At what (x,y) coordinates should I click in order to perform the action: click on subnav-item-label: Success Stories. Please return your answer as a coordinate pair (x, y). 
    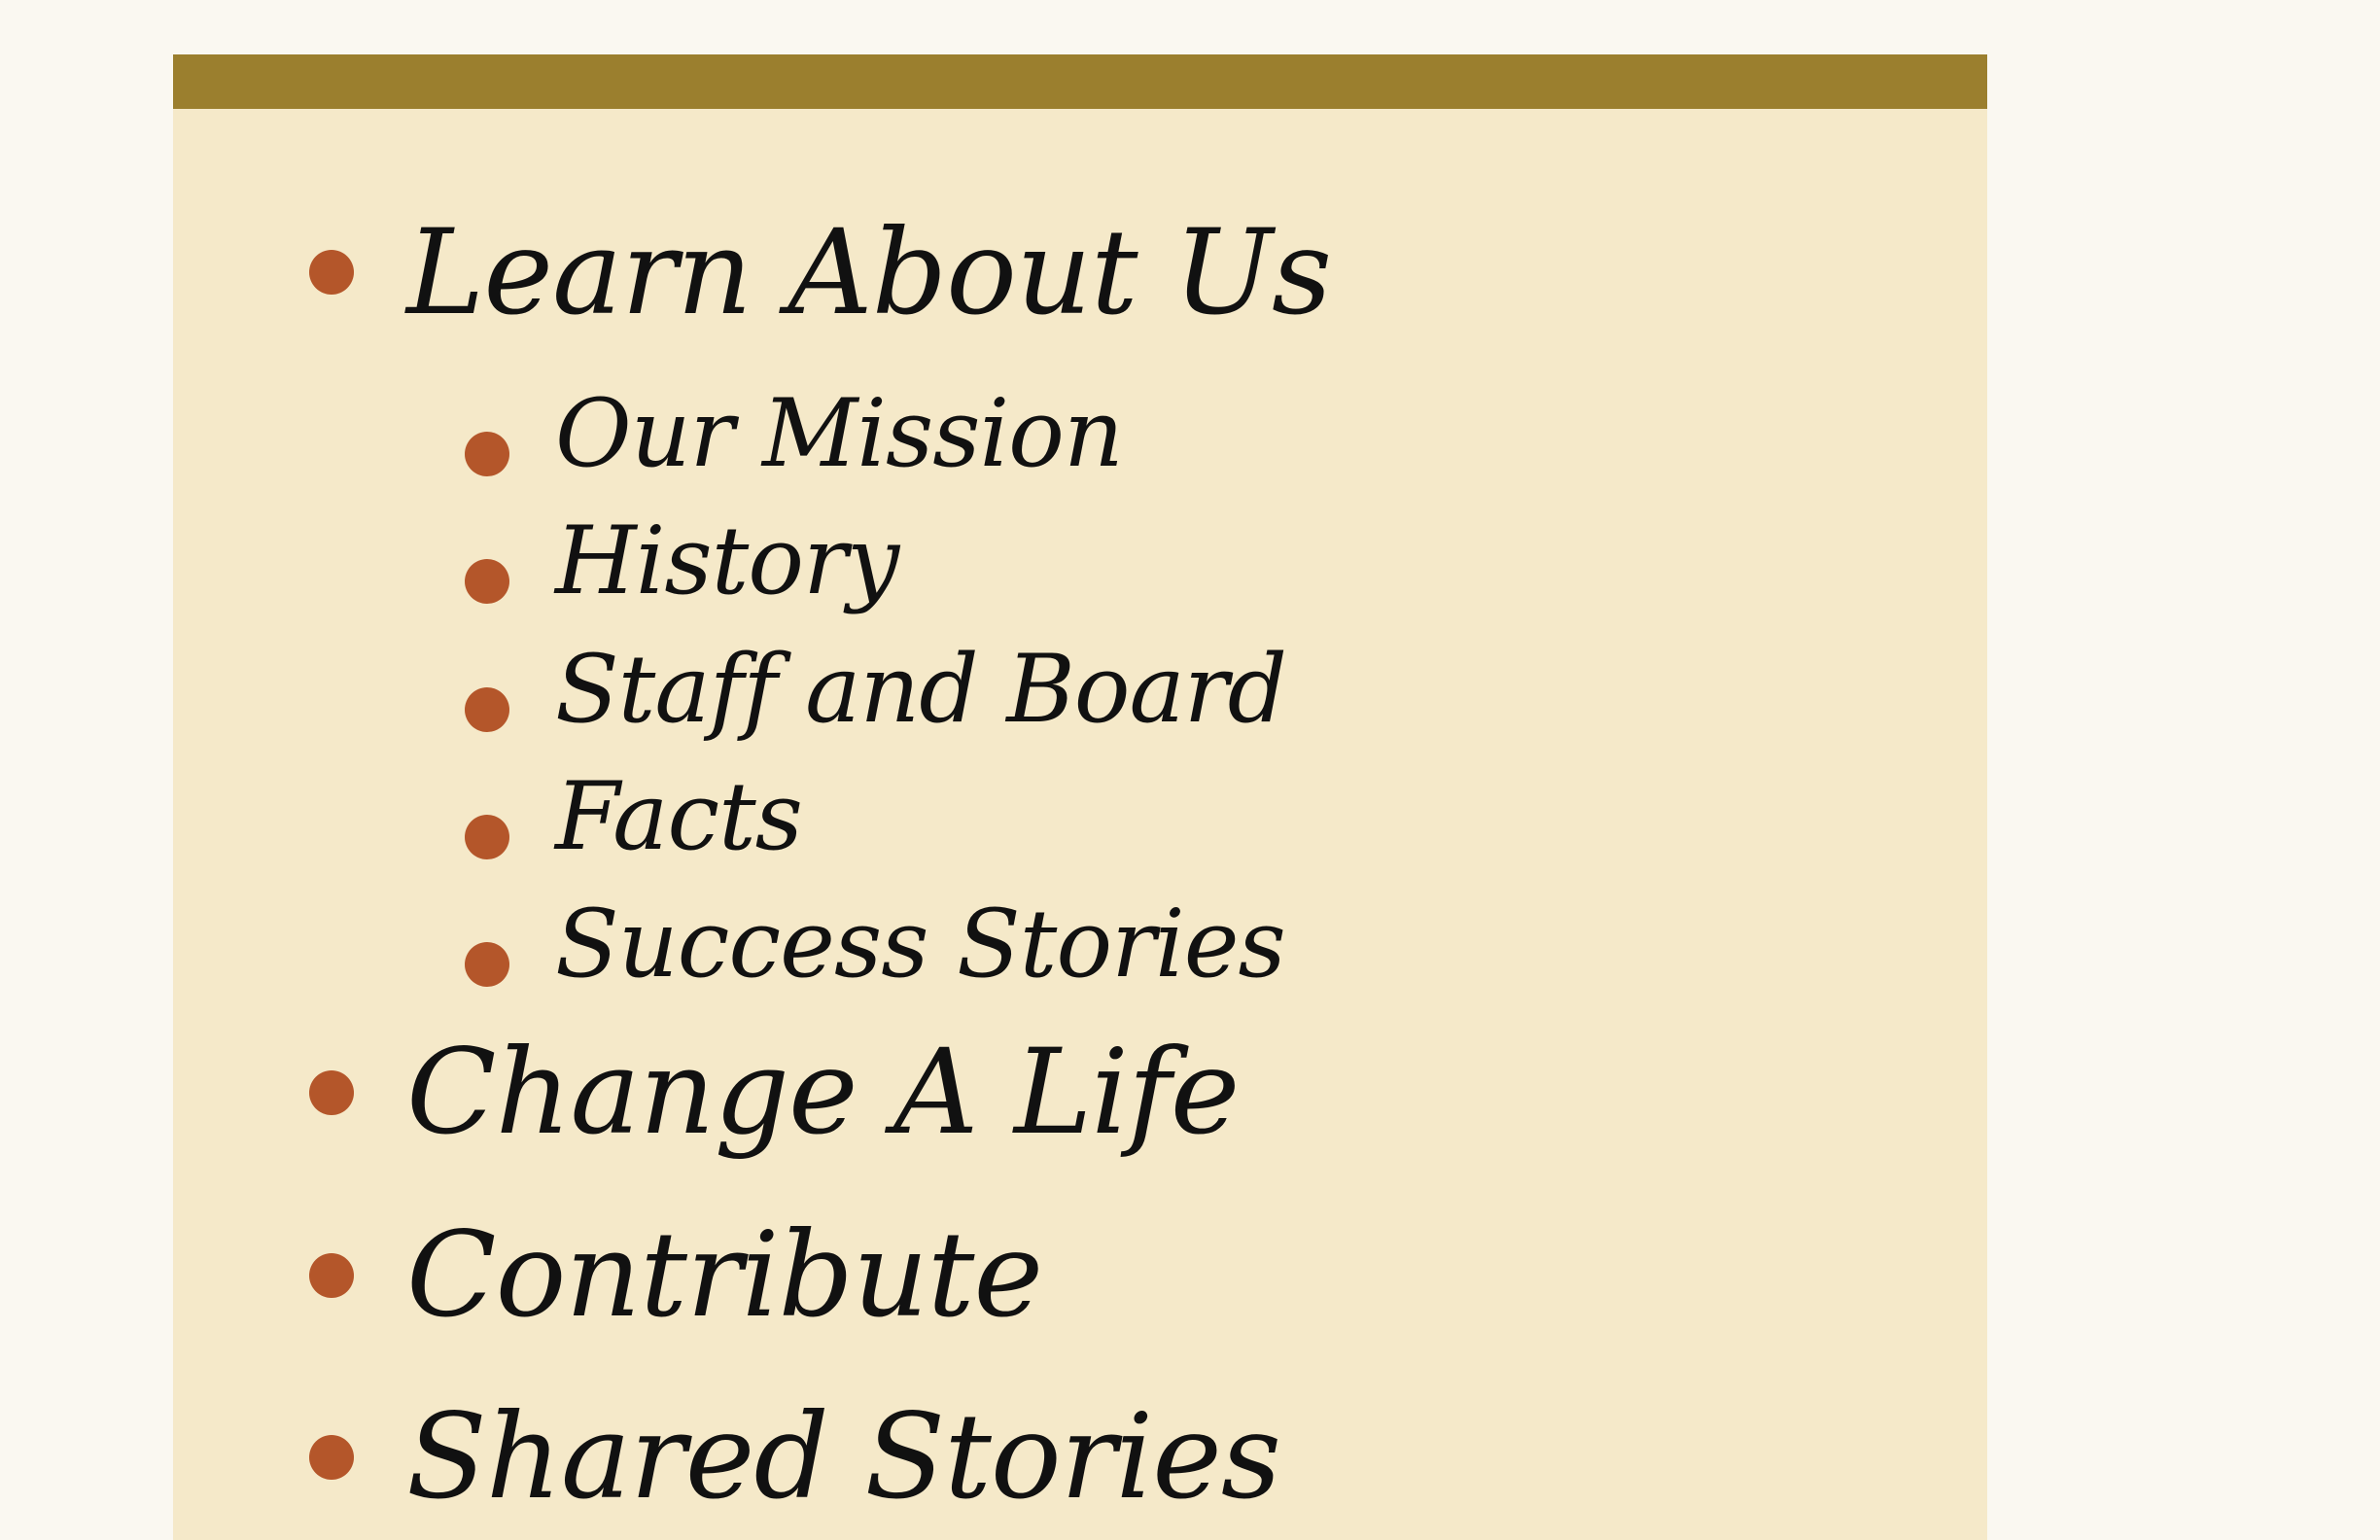
    Looking at the image, I should click on (920, 944).